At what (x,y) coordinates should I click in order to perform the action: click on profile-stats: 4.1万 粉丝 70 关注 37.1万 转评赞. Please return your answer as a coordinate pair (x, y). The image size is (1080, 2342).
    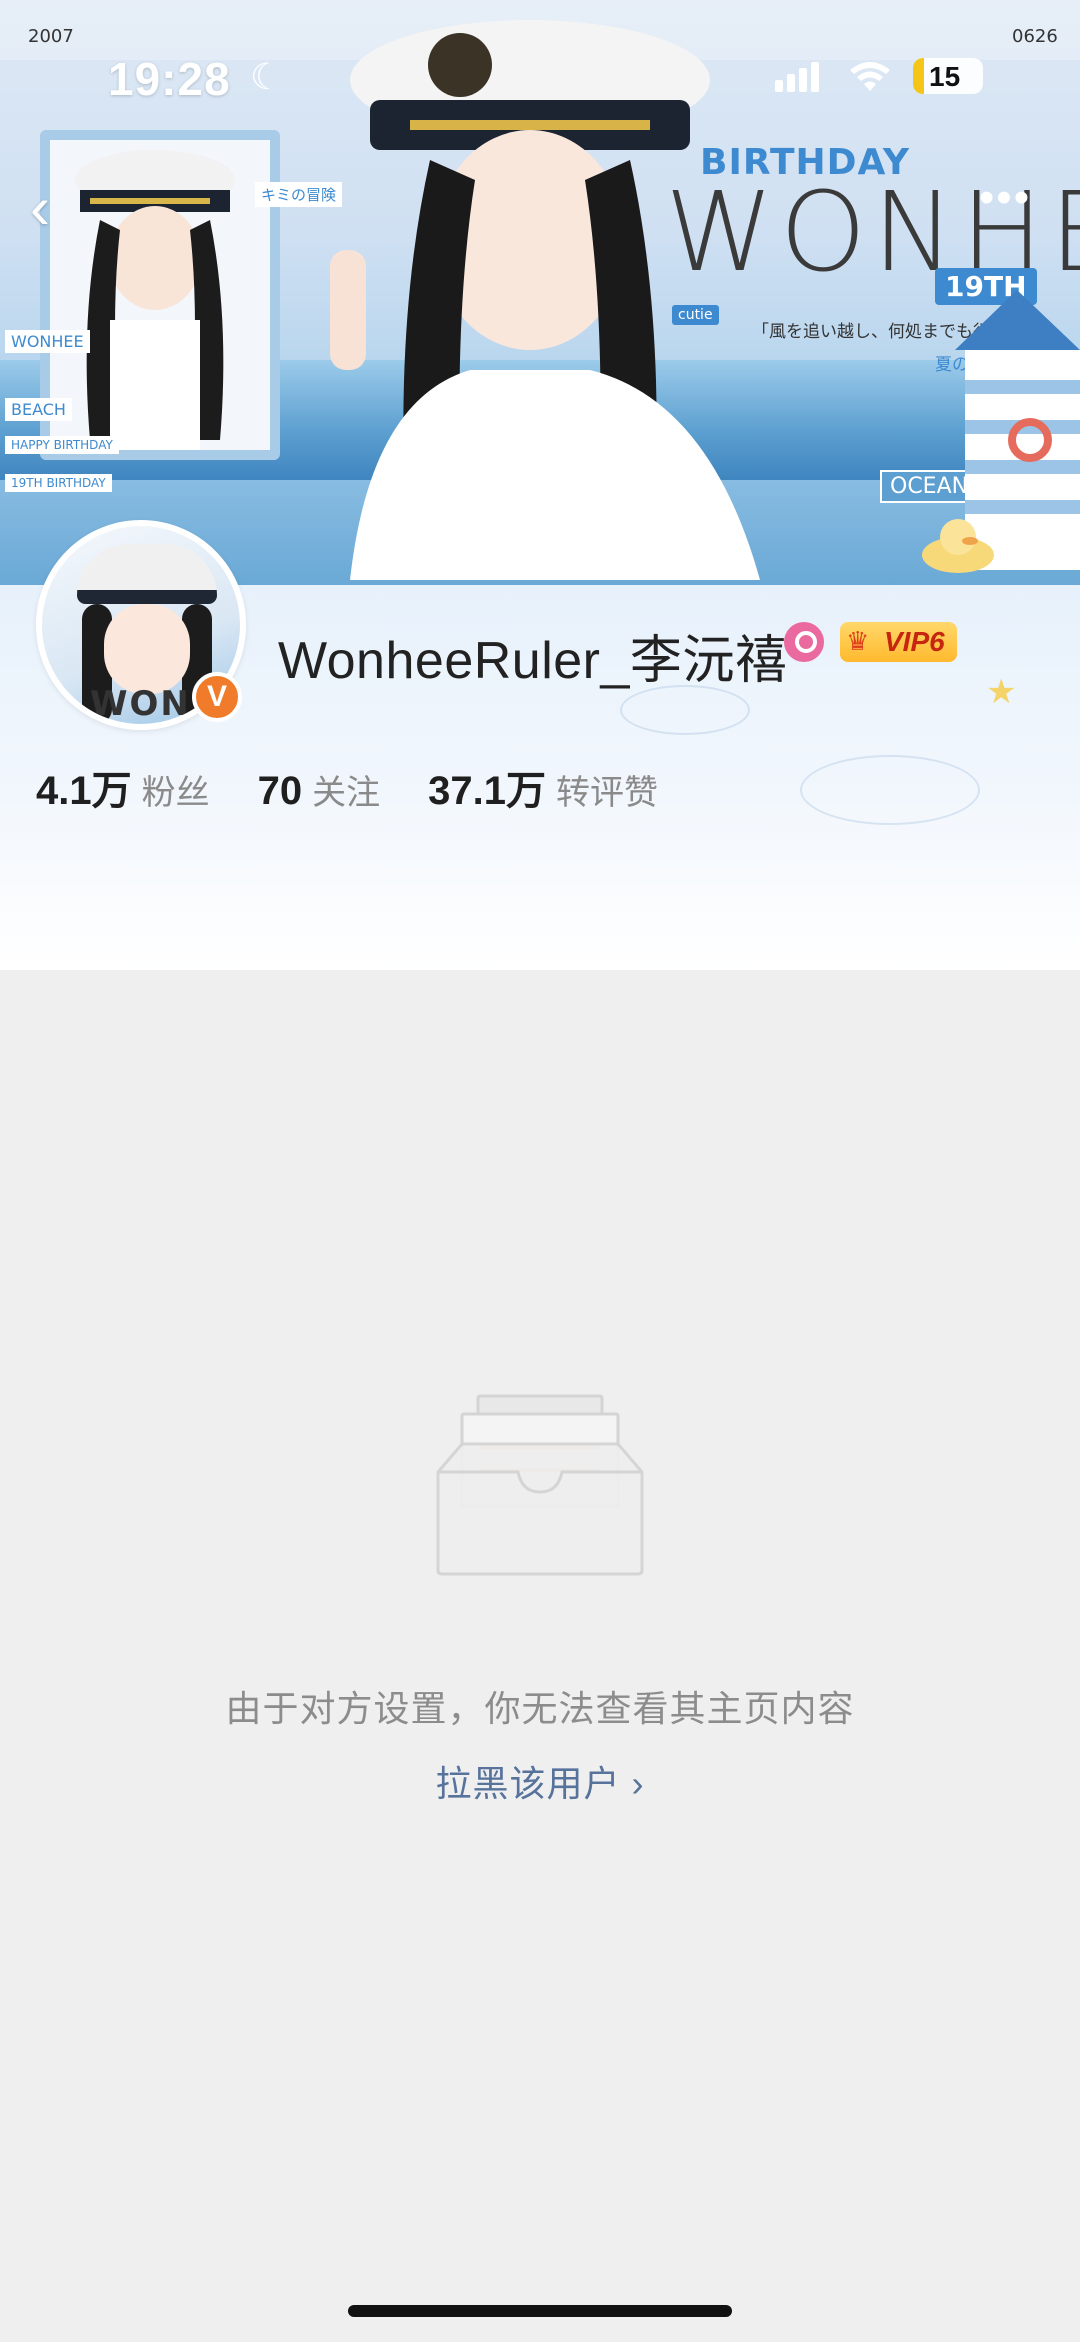
    Looking at the image, I should click on (347, 787).